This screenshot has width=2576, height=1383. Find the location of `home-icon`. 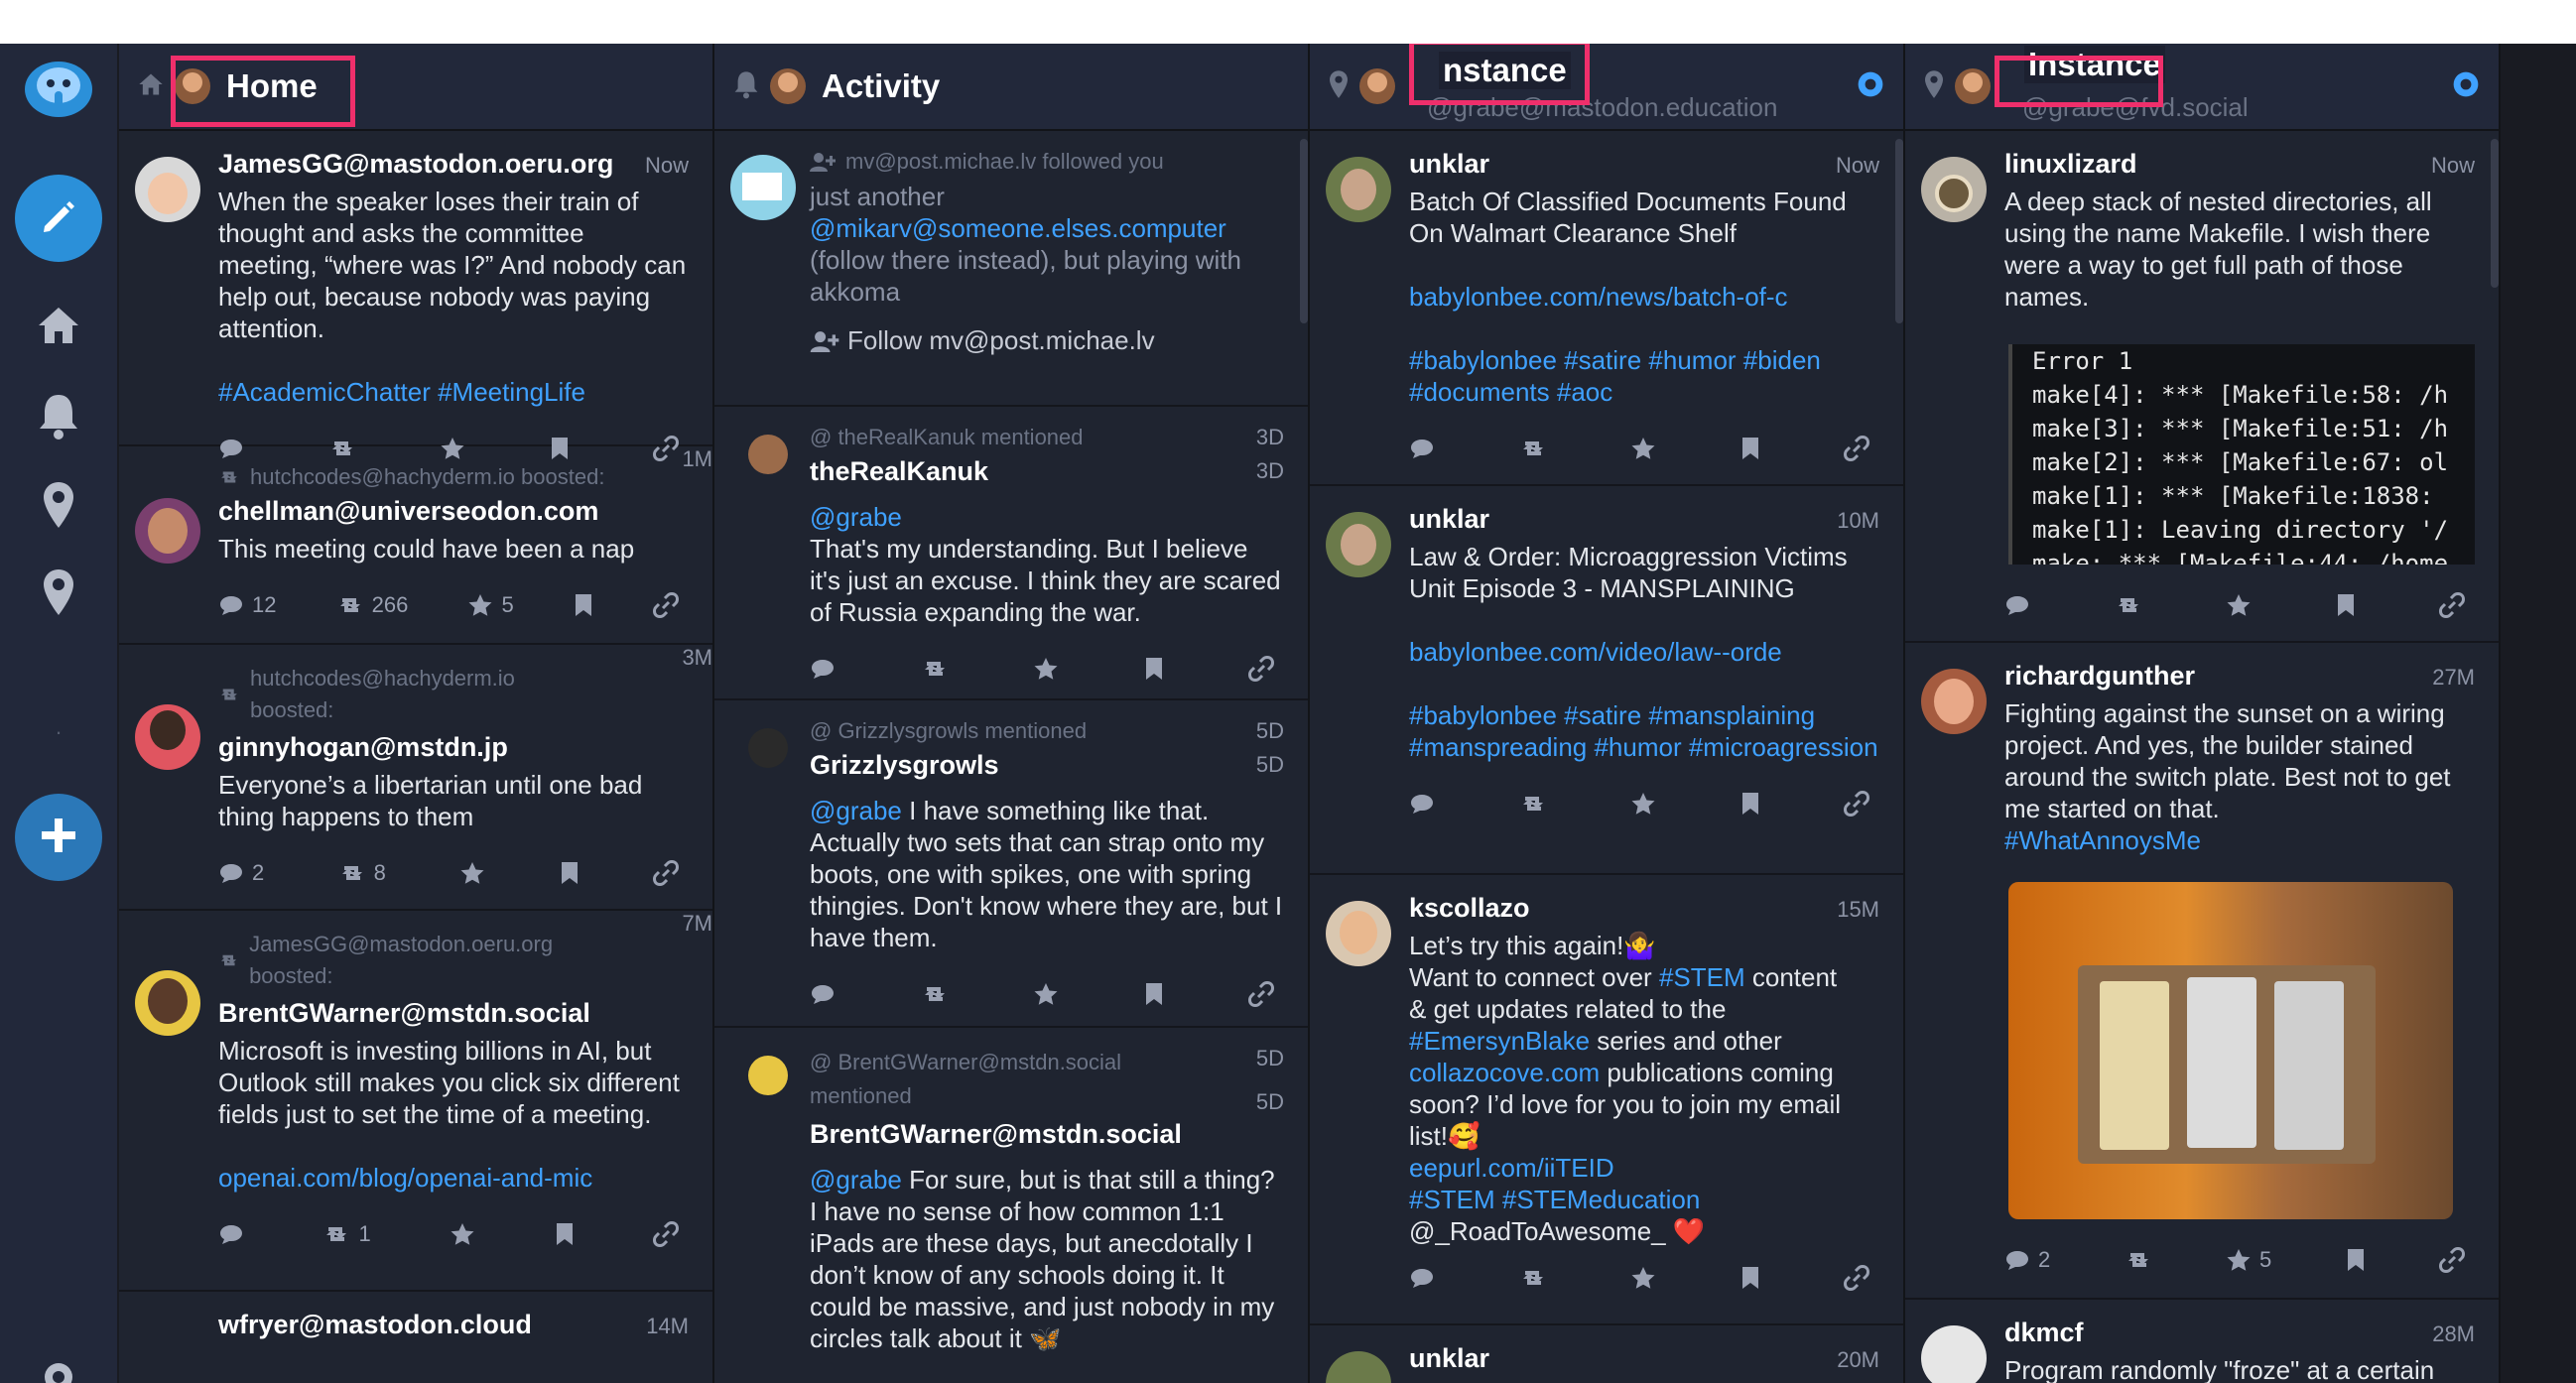

home-icon is located at coordinates (59, 325).